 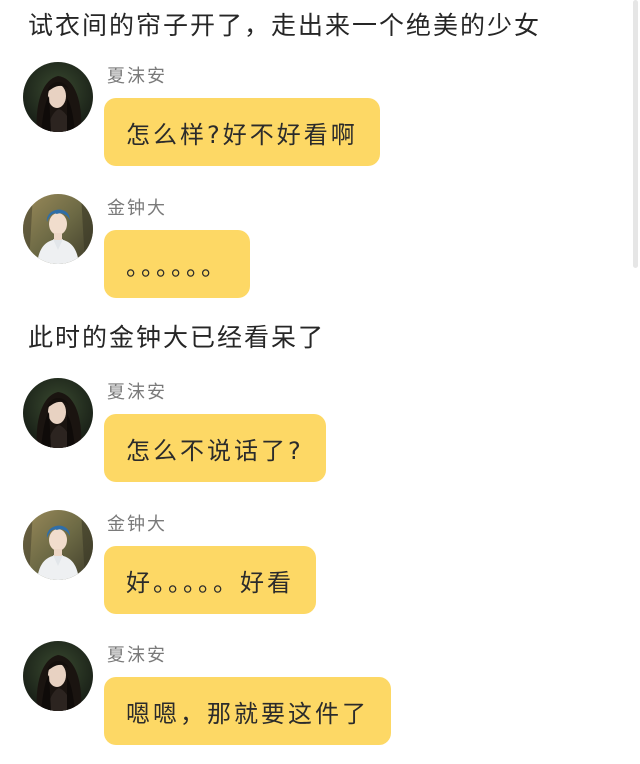 I want to click on chat-message: 夏沫安 怎么样?好不好看啊, so click(x=323, y=117).